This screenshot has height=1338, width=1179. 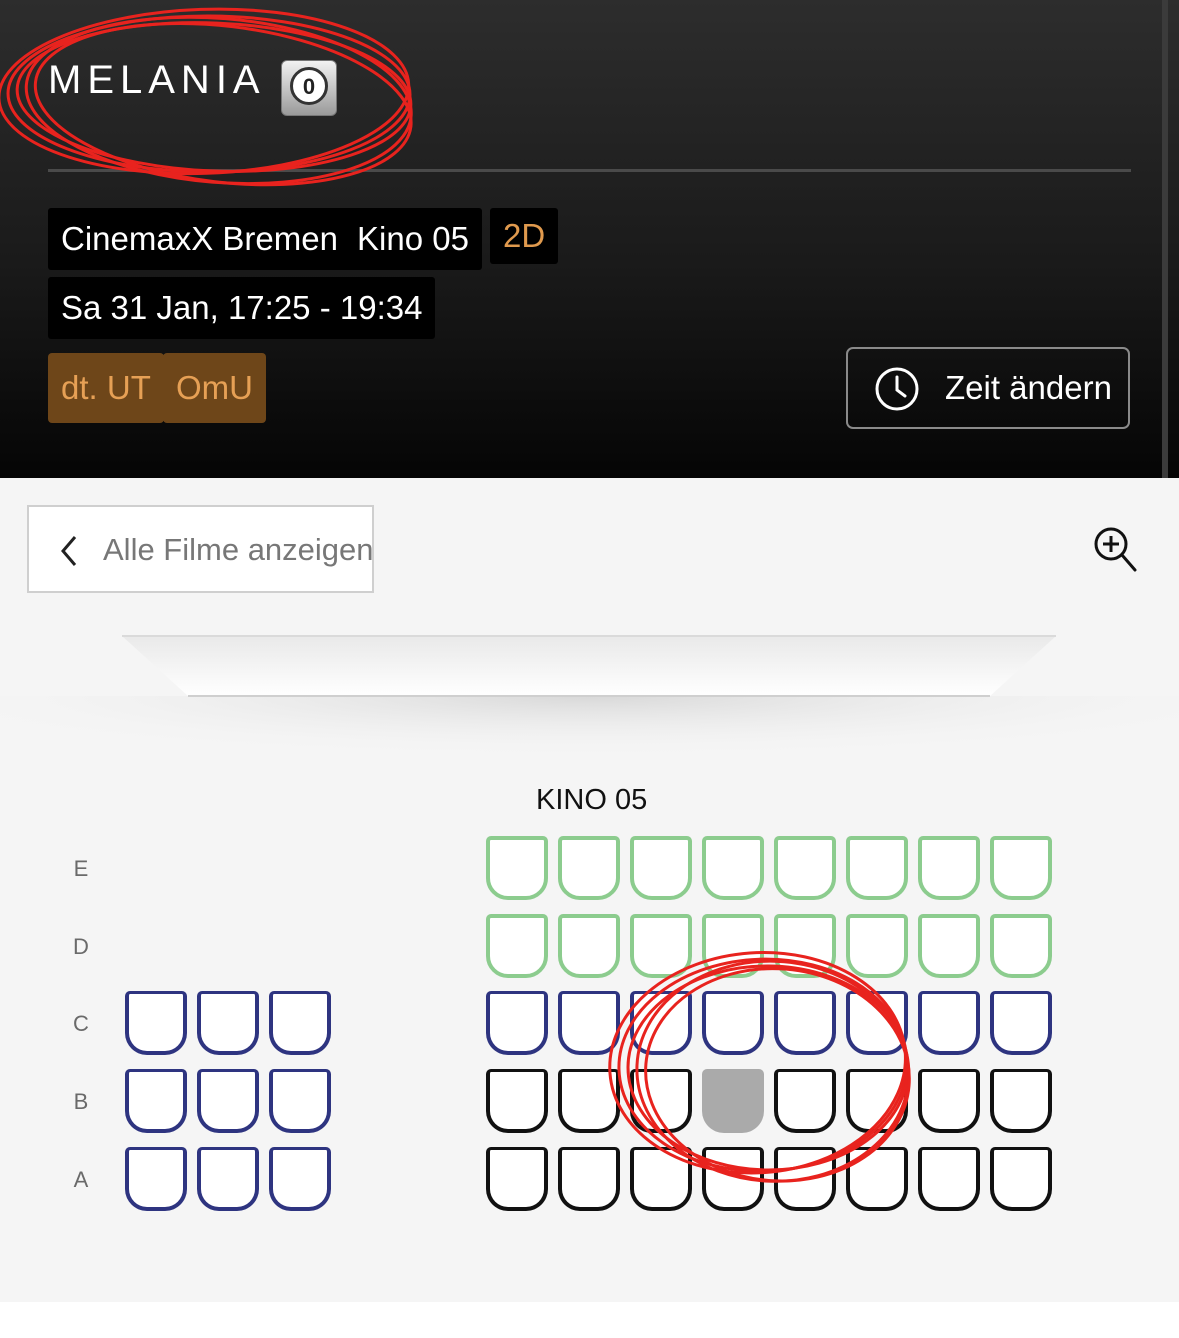 I want to click on seat-b-right-4-taken, so click(x=733, y=1101).